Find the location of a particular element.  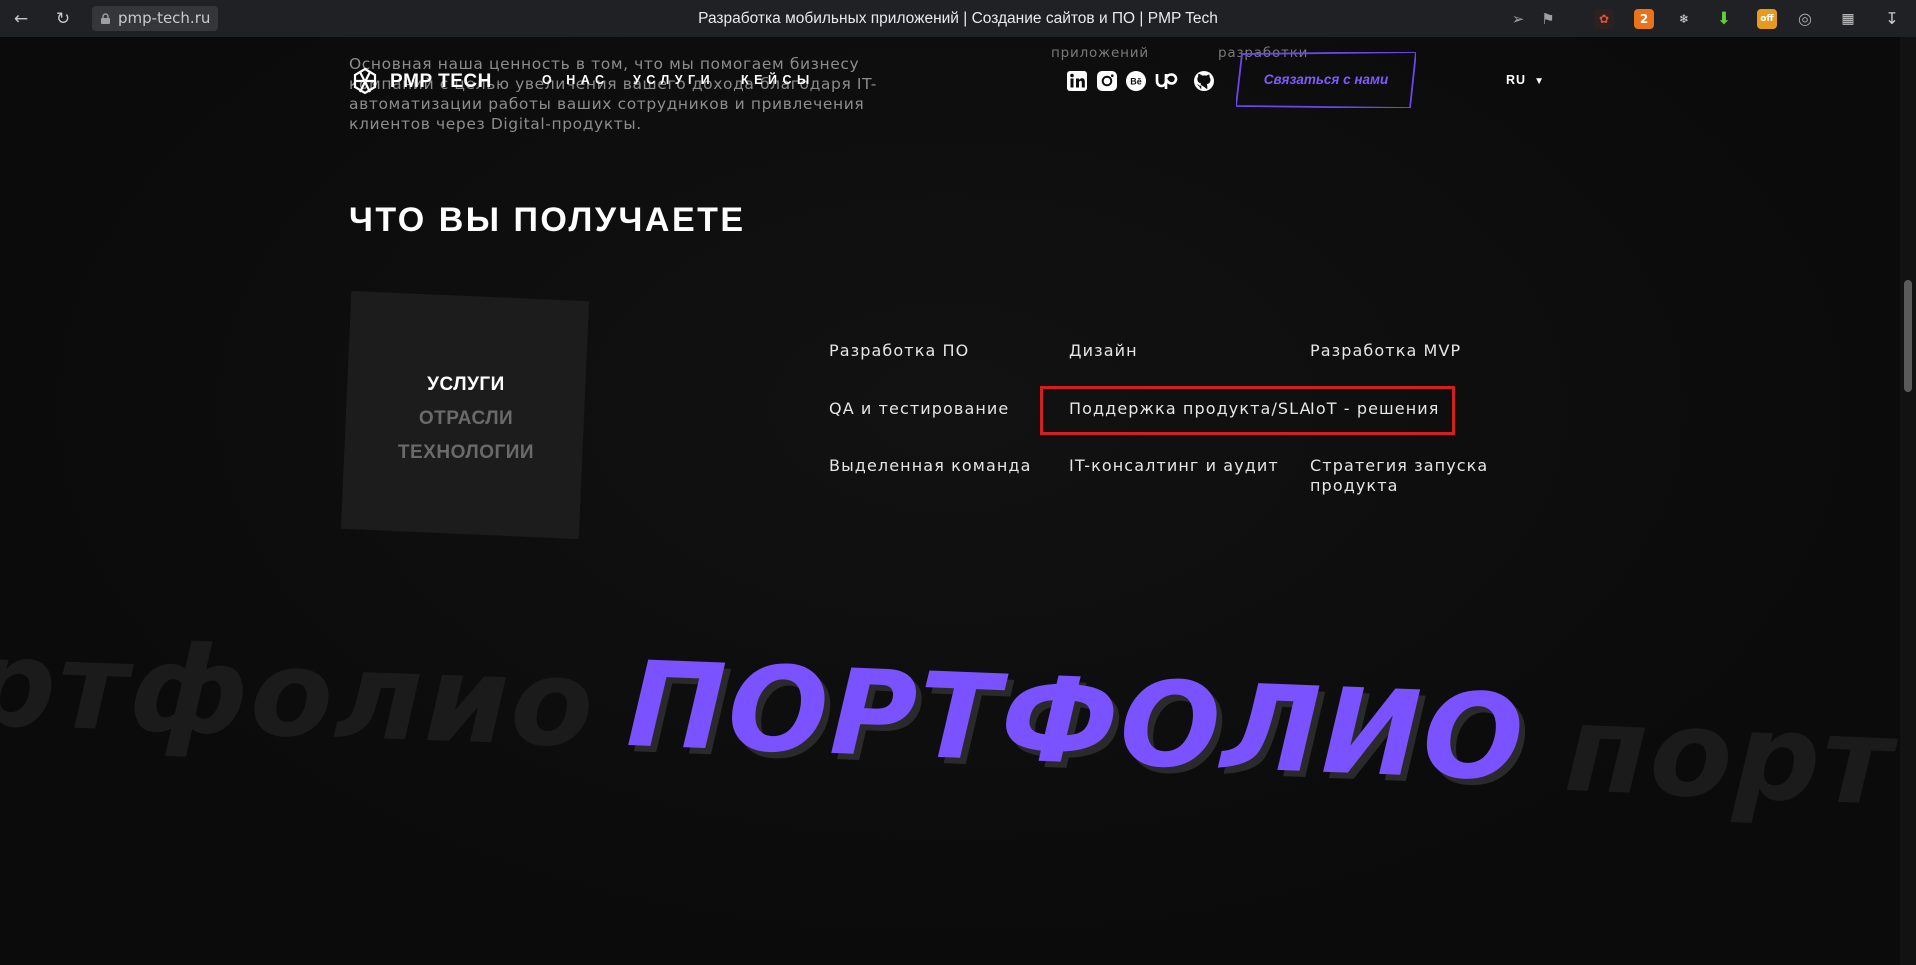

downloads-icon: ↧ is located at coordinates (1892, 19).